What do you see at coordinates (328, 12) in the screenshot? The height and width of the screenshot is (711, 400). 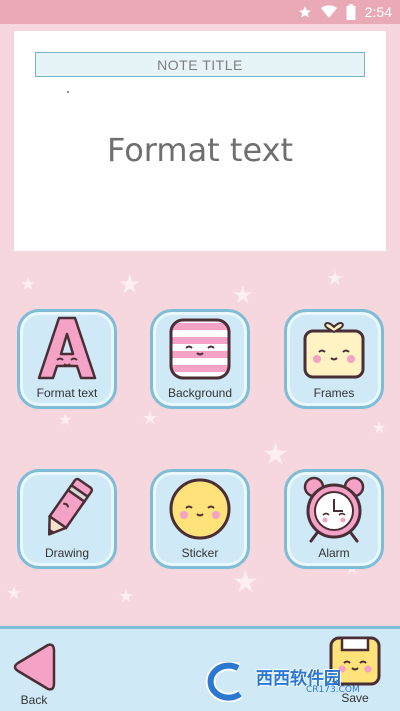 I see `wifi-icon` at bounding box center [328, 12].